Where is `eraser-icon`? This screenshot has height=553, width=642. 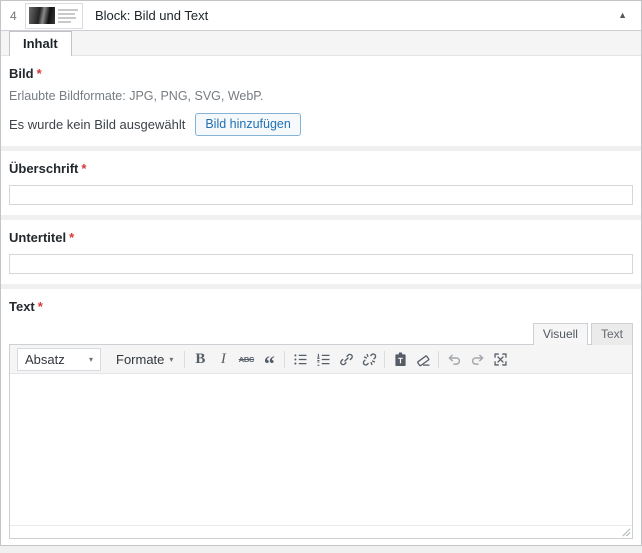 eraser-icon is located at coordinates (423, 360).